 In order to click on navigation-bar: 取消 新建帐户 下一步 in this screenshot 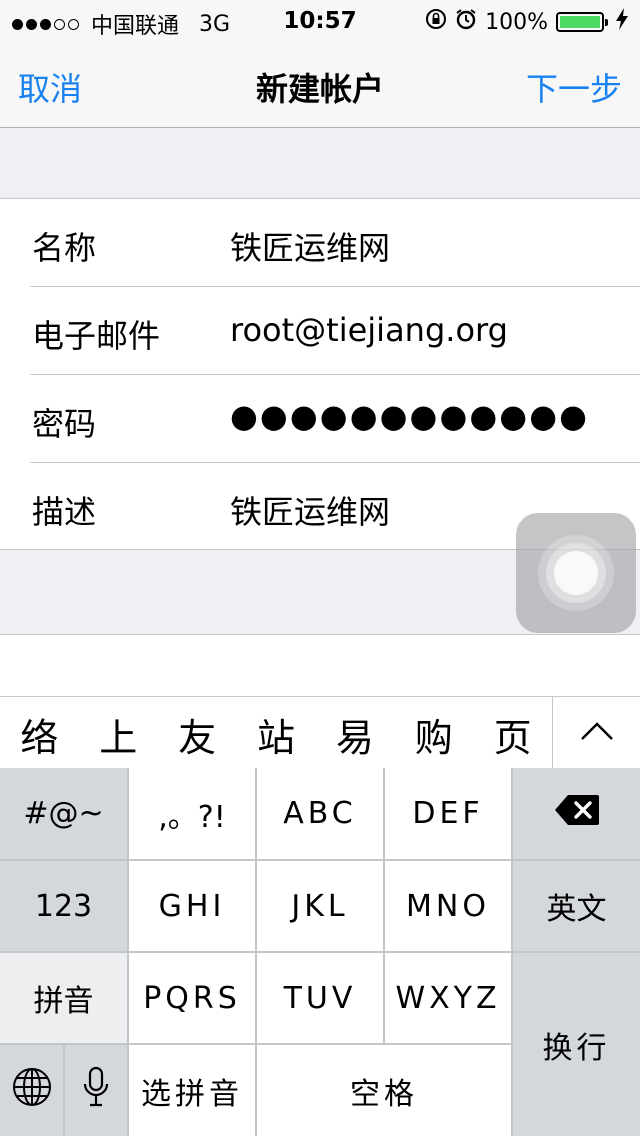, I will do `click(320, 84)`.